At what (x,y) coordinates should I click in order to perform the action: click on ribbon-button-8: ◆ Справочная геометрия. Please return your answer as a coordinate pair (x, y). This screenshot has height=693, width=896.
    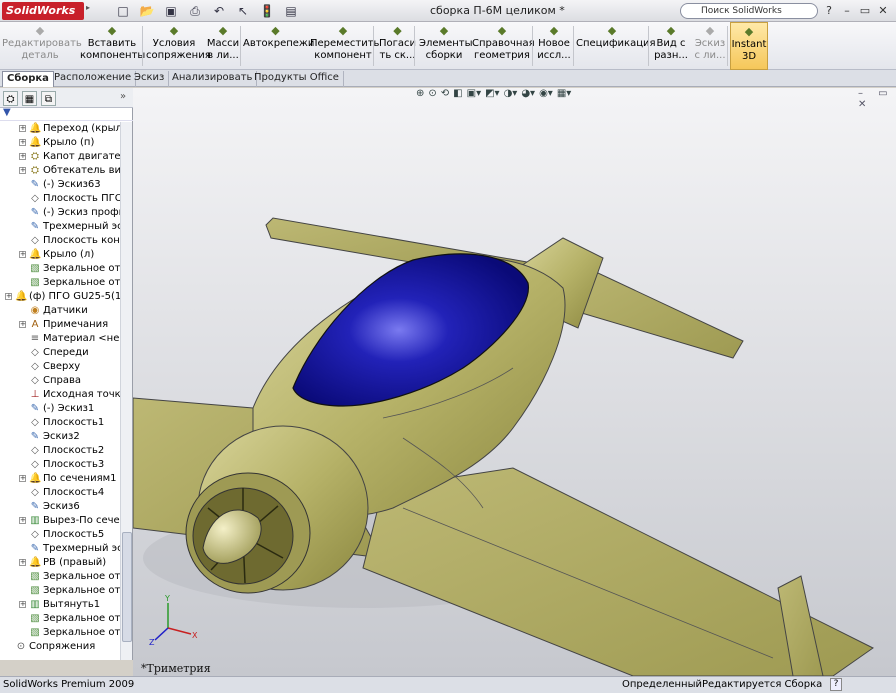
    Looking at the image, I should click on (503, 46).